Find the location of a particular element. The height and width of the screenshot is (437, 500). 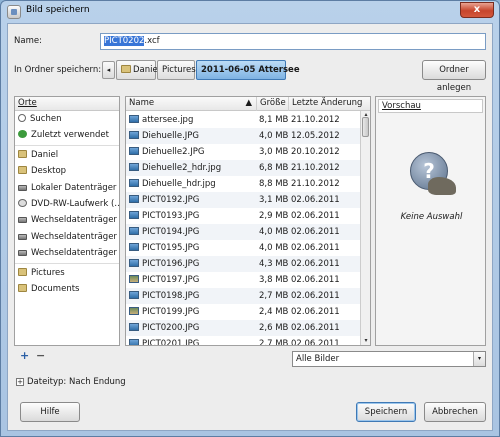

file-filter-value: Alle Bilder is located at coordinates (318, 359).